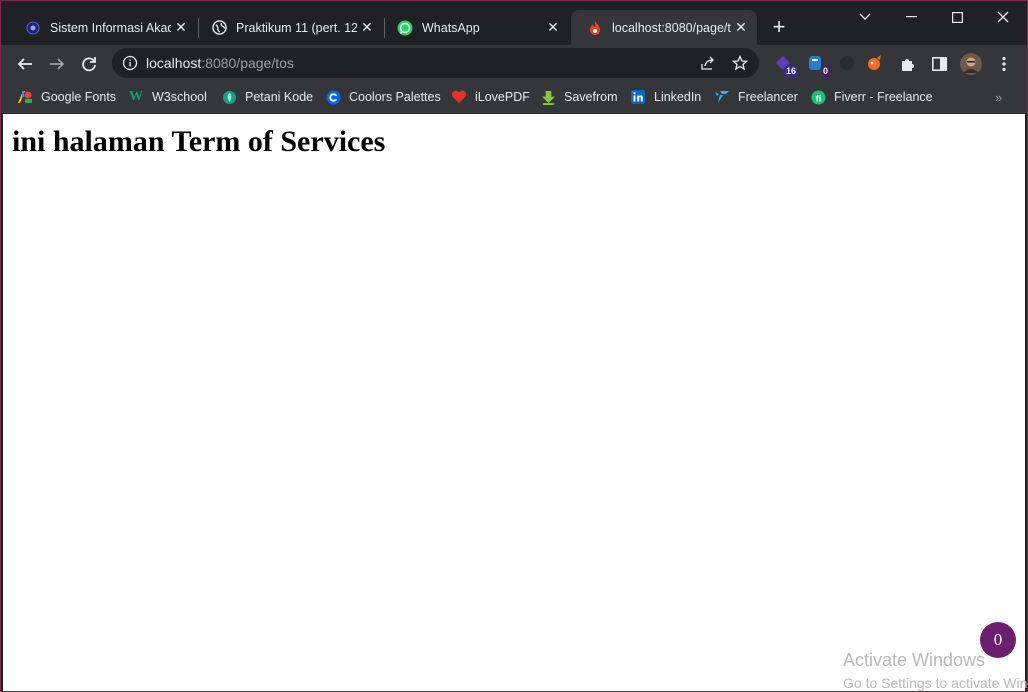 The height and width of the screenshot is (692, 1028). Describe the element at coordinates (548, 97) in the screenshot. I see `savefrom-icon` at that location.